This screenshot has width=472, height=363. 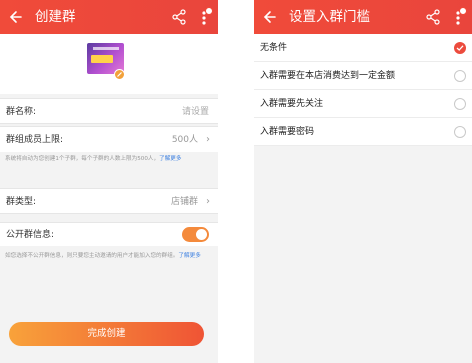 What do you see at coordinates (287, 132) in the screenshot?
I see `option-label: 入群需要密码` at bounding box center [287, 132].